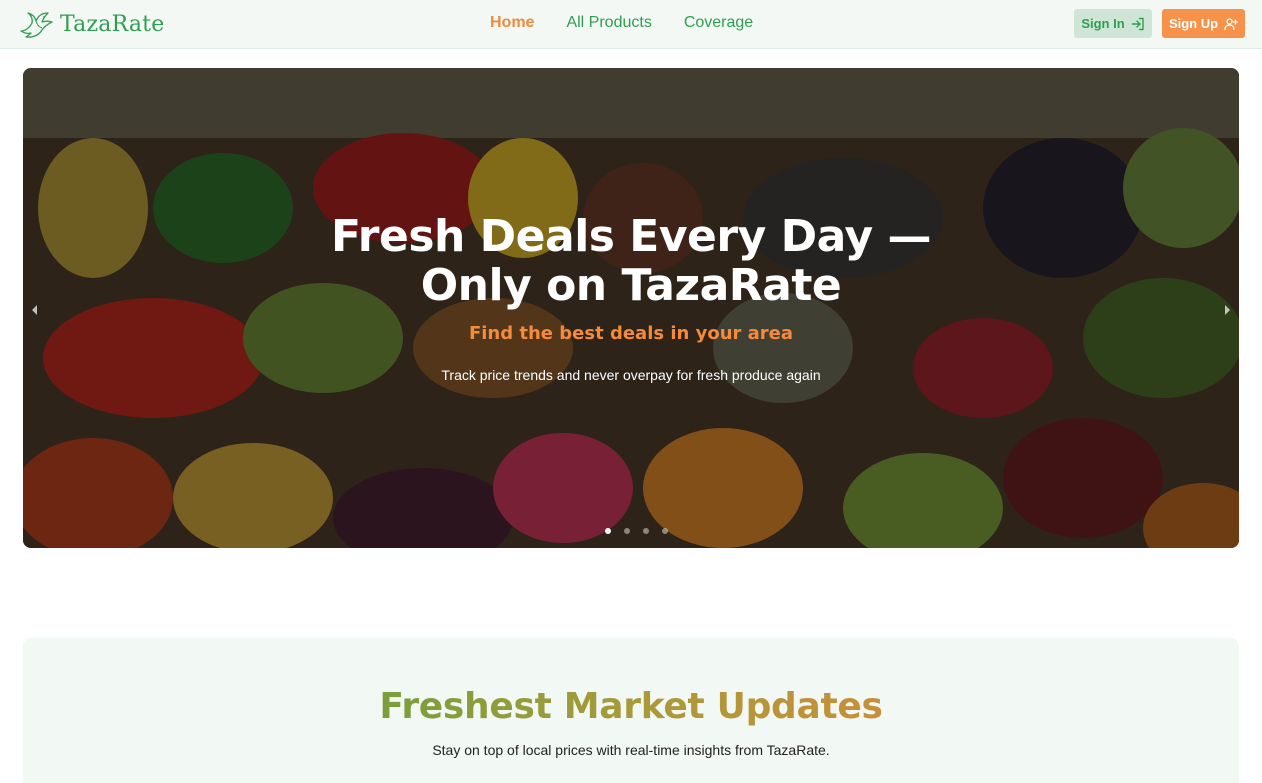 This screenshot has height=783, width=1262. I want to click on section-title-text: Freshest Market Updates, so click(631, 706).